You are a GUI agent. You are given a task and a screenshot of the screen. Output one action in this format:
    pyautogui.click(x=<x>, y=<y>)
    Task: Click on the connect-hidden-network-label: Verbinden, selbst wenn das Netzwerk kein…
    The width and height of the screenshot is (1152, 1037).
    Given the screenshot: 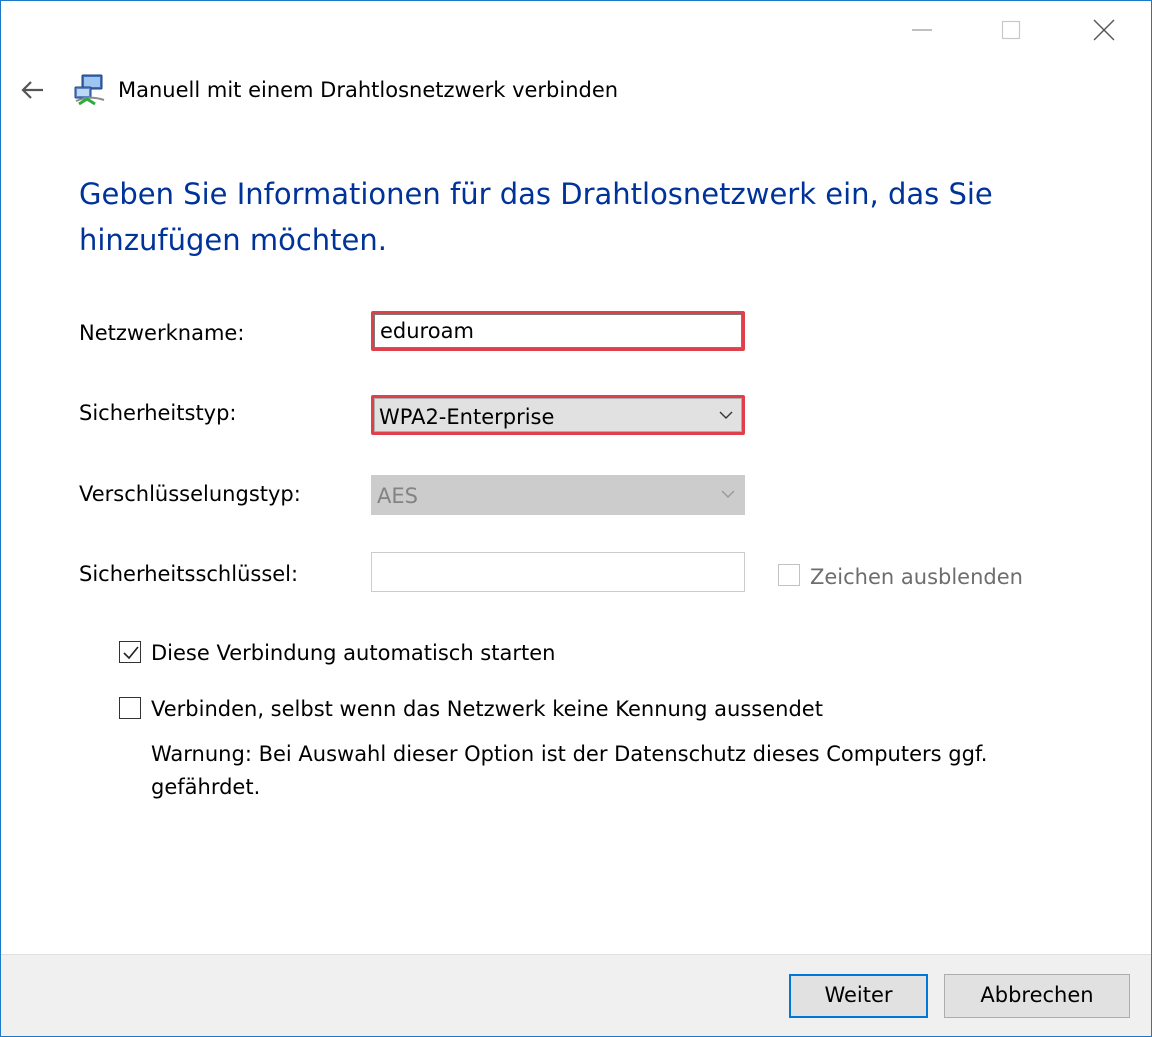 What is the action you would take?
    pyautogui.click(x=487, y=709)
    